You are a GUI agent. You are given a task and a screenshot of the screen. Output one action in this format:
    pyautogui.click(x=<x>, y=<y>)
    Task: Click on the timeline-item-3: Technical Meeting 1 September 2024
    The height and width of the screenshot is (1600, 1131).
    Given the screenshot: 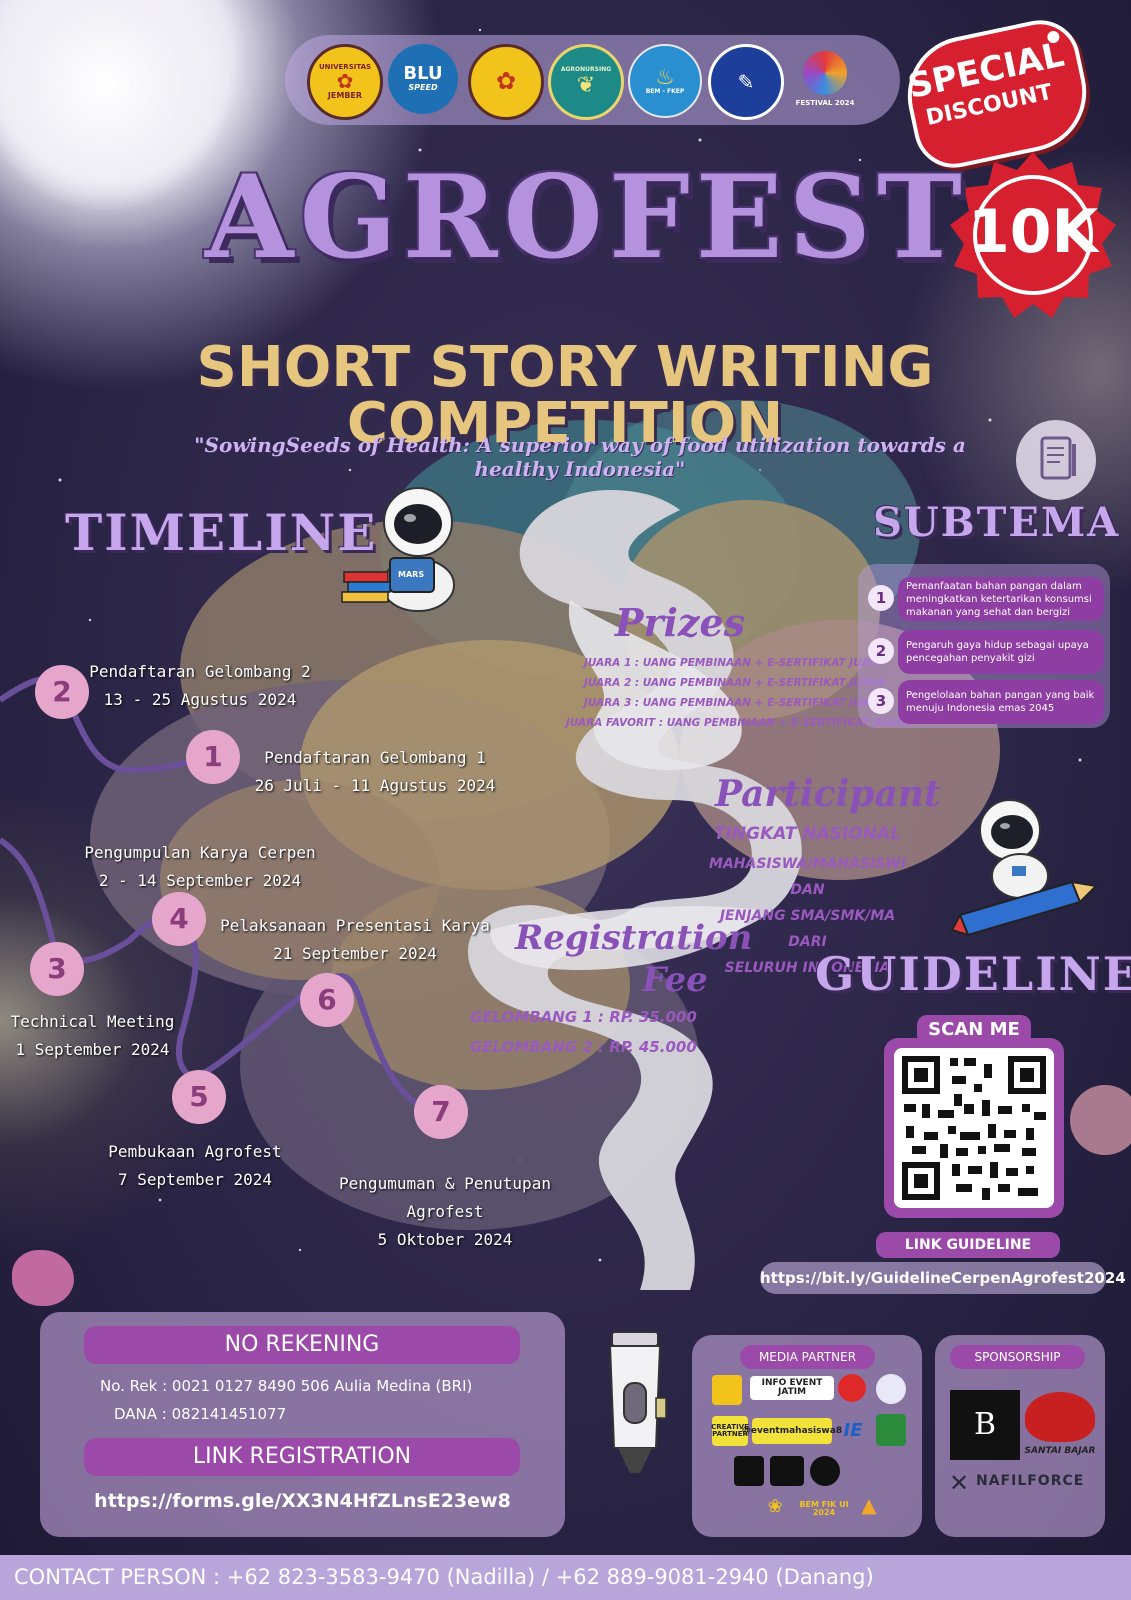 What is the action you would take?
    pyautogui.click(x=92, y=1036)
    